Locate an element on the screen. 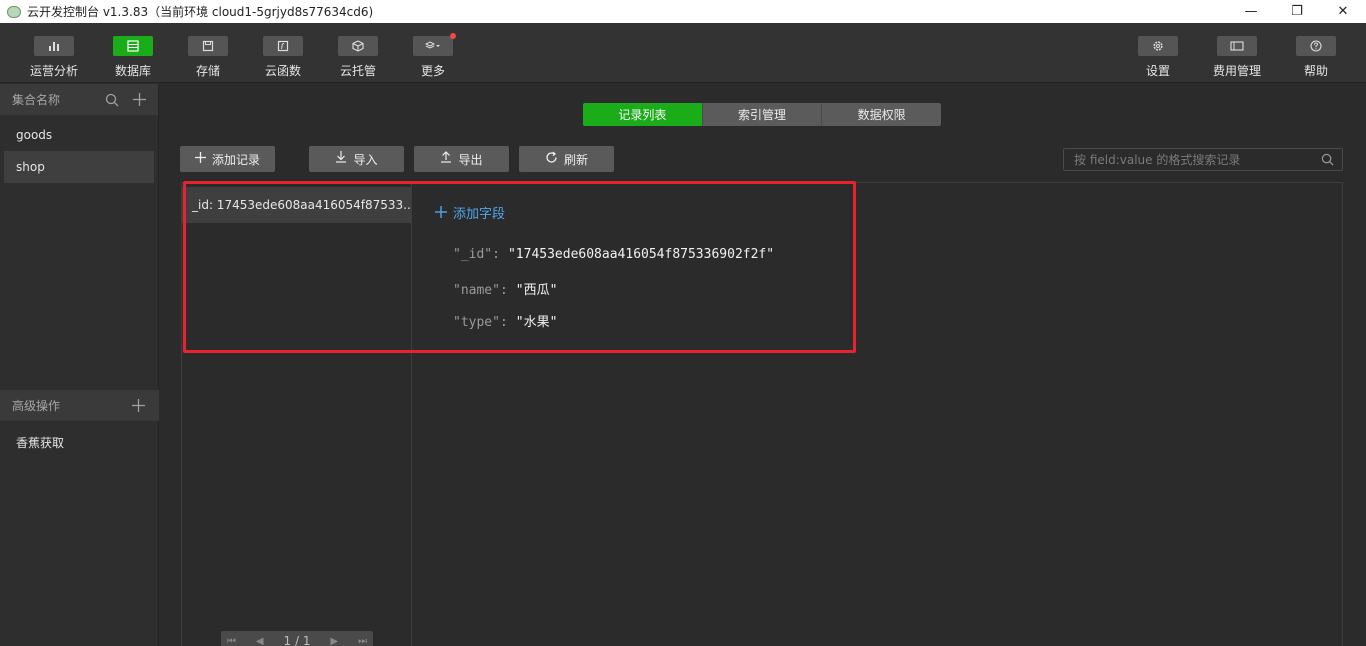 The image size is (1366, 646). toolbar-more-label: 更多 is located at coordinates (432, 71).